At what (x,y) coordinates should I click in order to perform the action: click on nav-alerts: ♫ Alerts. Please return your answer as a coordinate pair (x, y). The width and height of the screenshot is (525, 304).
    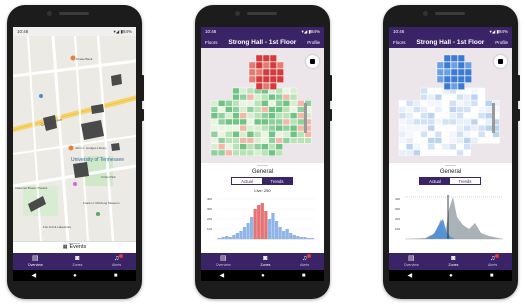
    Looking at the image, I should click on (306, 260).